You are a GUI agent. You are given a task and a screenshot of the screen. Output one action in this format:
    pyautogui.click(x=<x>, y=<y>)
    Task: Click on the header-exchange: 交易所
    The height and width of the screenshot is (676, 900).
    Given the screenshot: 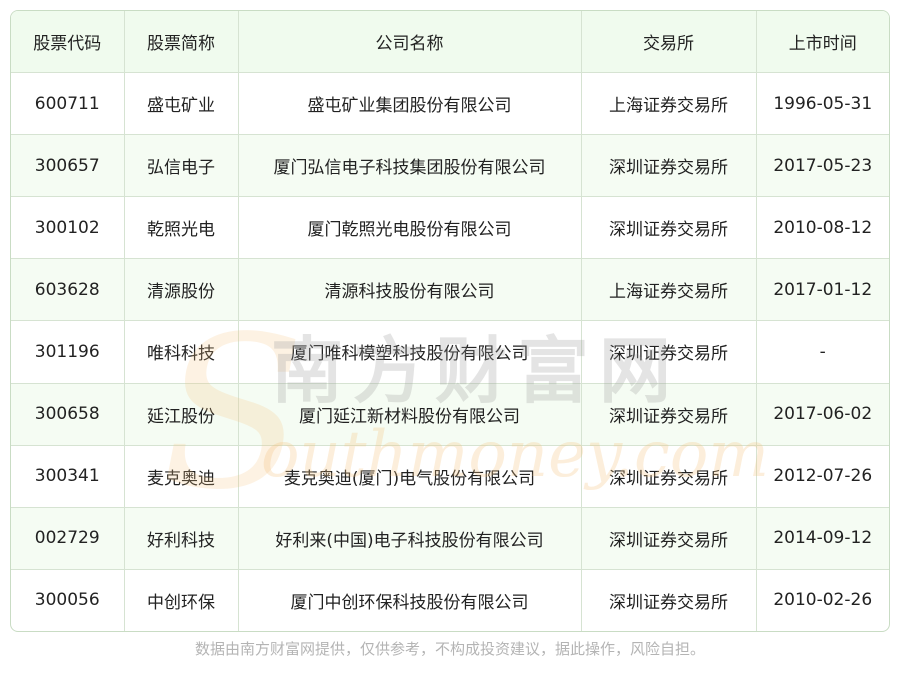 What is the action you would take?
    pyautogui.click(x=669, y=42)
    